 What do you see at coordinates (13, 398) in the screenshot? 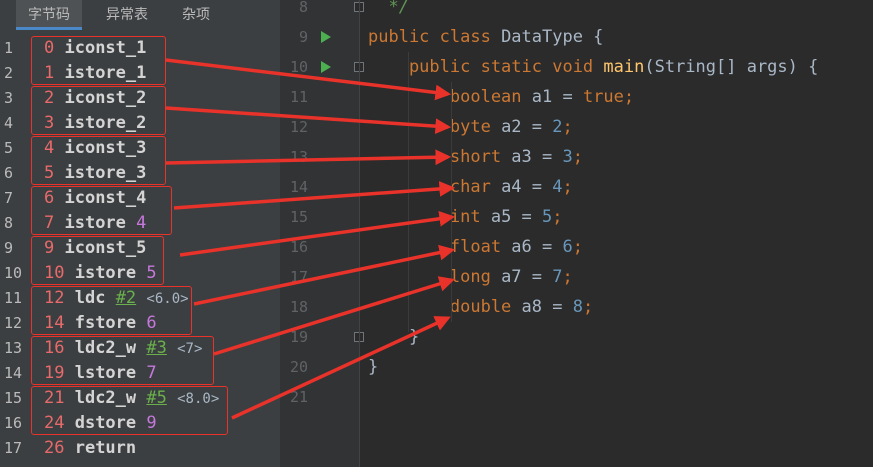
I see `bytecode-line-number: 15` at bounding box center [13, 398].